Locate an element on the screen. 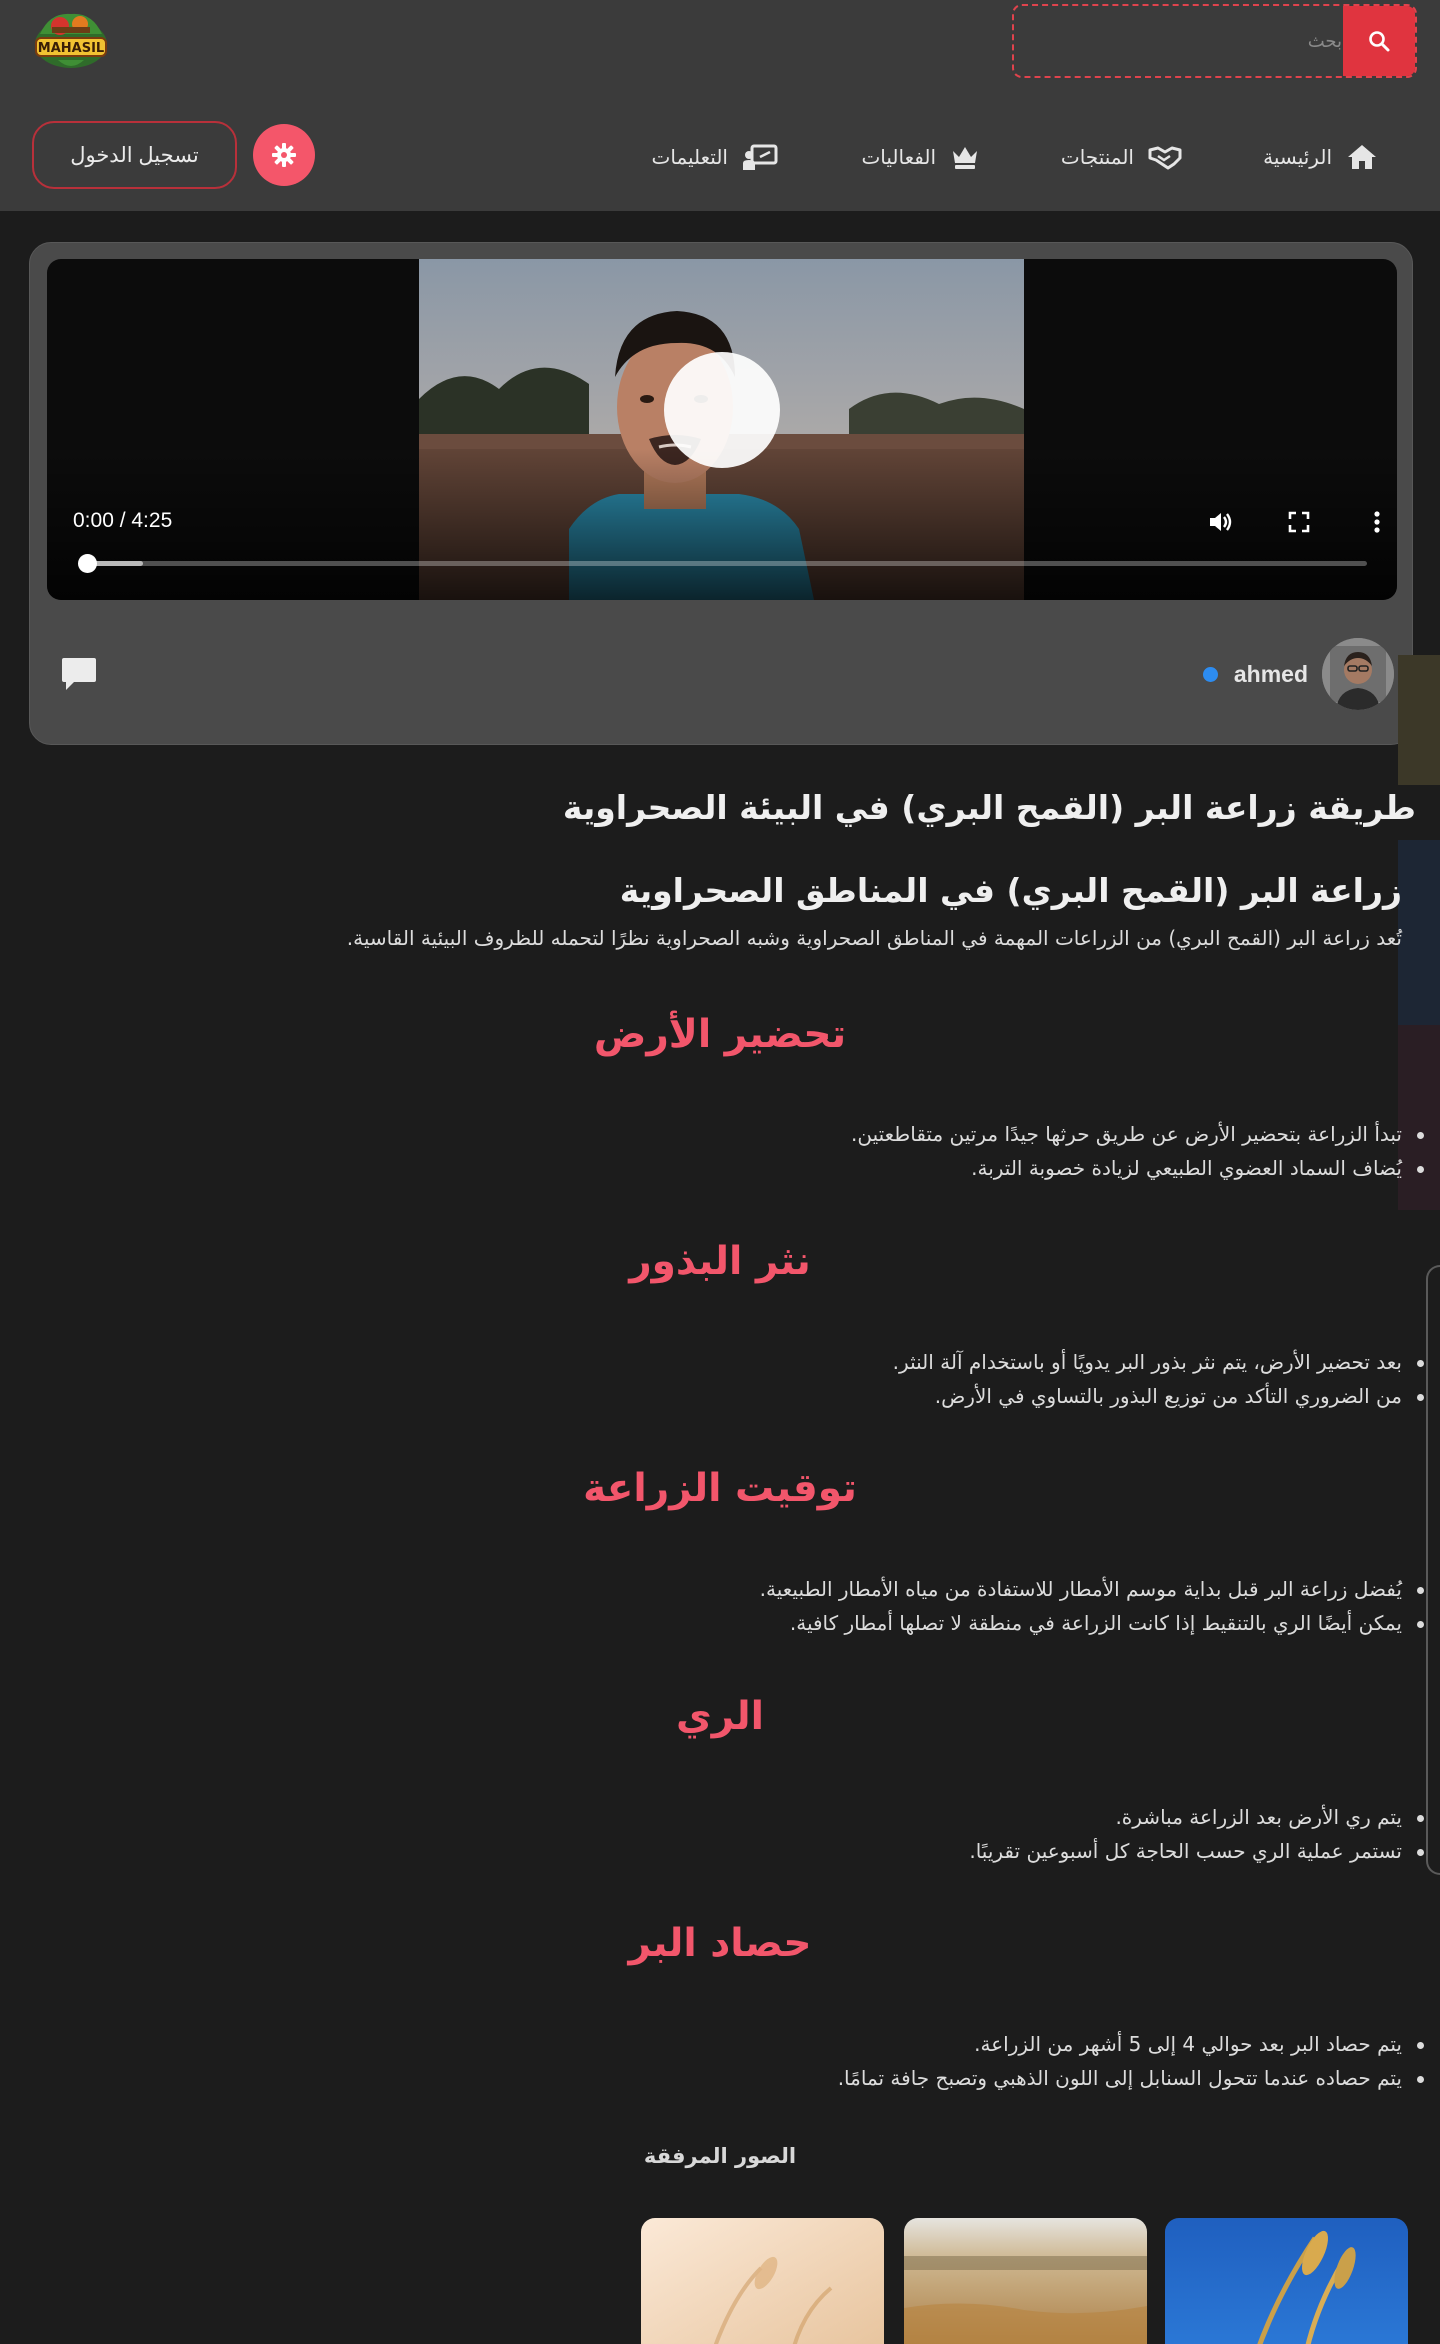  fullscreen-icon is located at coordinates (1299, 522).